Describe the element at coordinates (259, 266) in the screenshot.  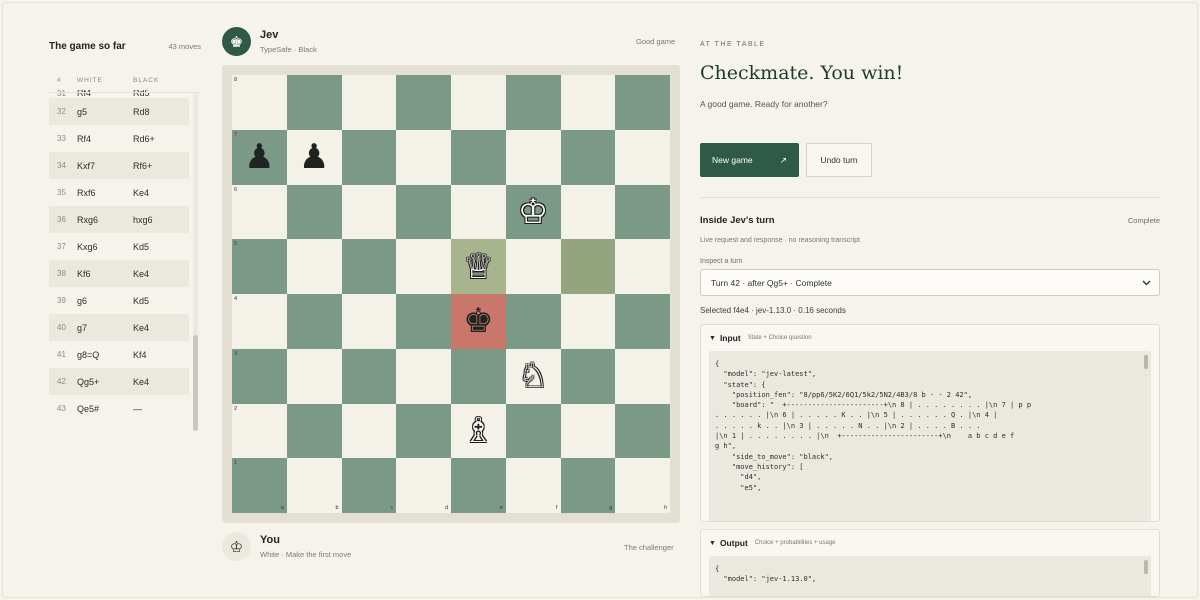
I see `square-a5: 5` at that location.